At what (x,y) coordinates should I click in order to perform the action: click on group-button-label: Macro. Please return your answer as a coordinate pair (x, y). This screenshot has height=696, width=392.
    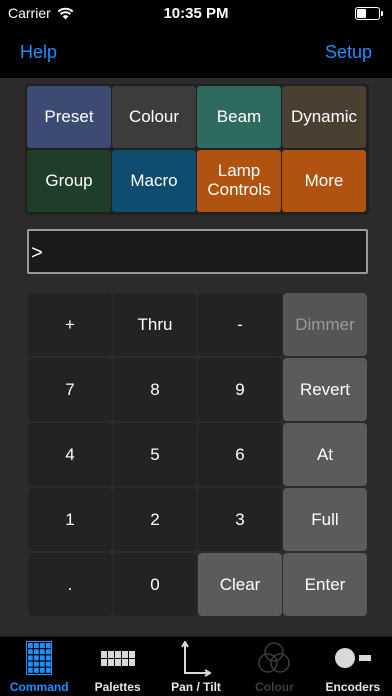
    Looking at the image, I should click on (154, 180).